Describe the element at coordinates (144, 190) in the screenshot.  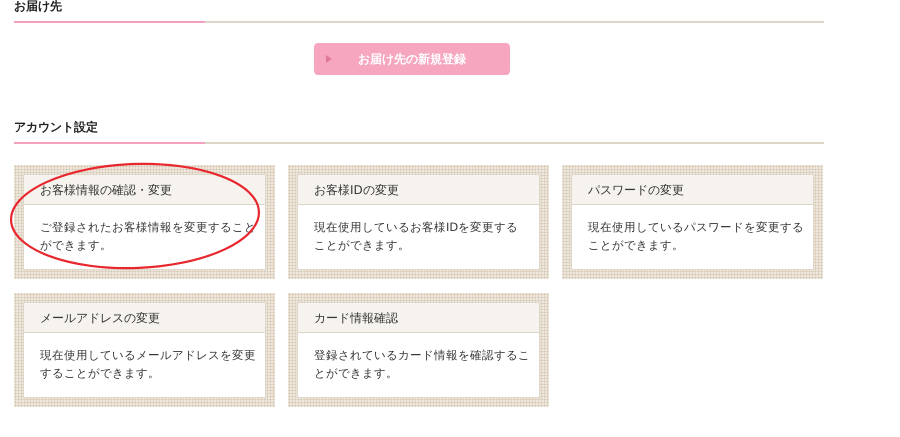
I see `card-title: お客様情報の確認・変更` at that location.